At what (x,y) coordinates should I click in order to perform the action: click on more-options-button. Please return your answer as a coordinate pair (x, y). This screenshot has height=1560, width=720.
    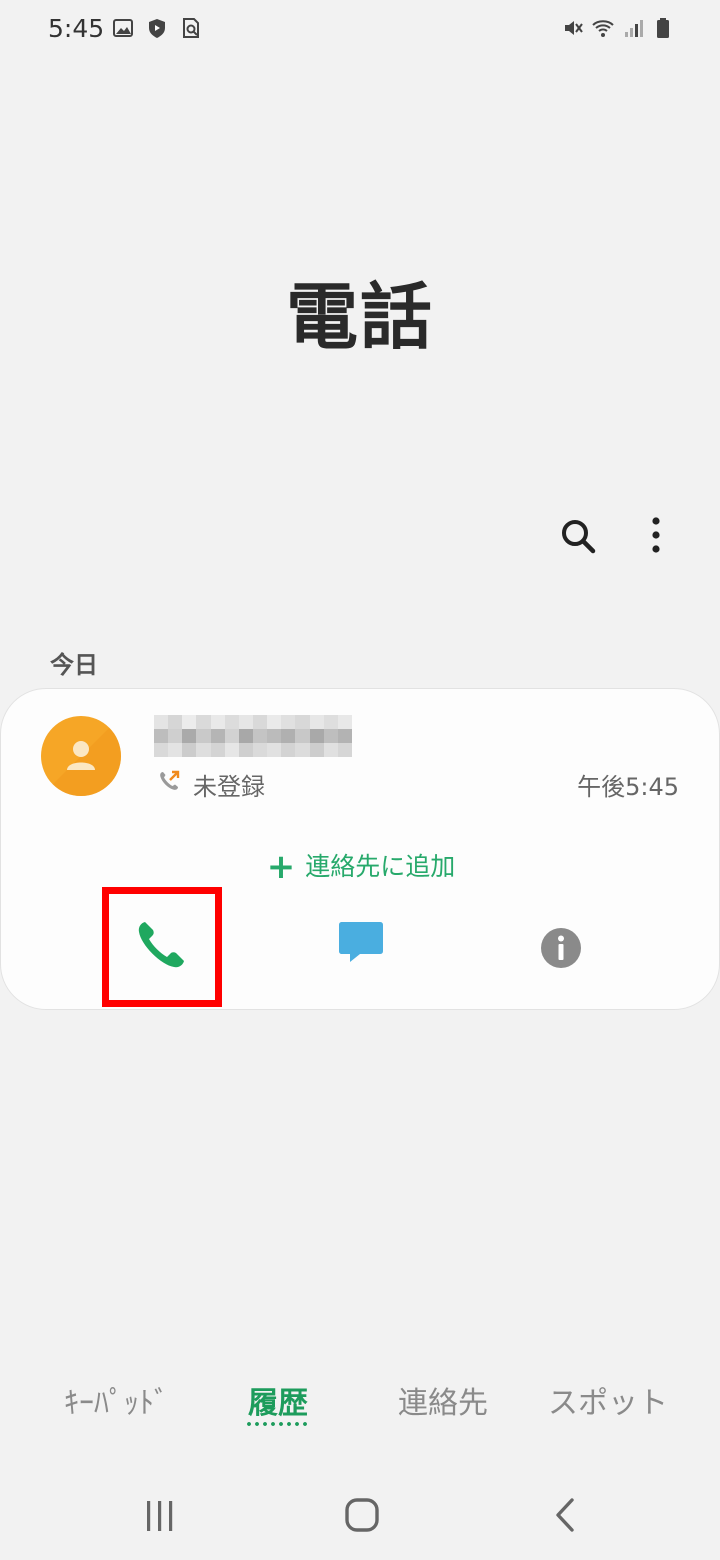
    Looking at the image, I should click on (656, 536).